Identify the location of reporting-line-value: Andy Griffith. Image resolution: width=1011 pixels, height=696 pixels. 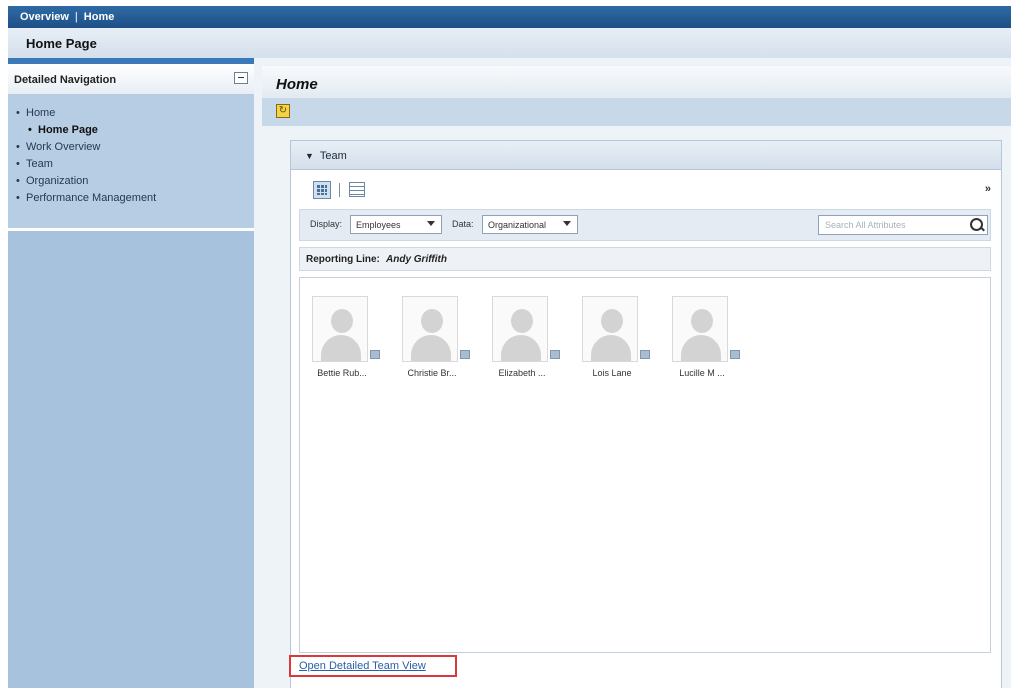
(416, 259).